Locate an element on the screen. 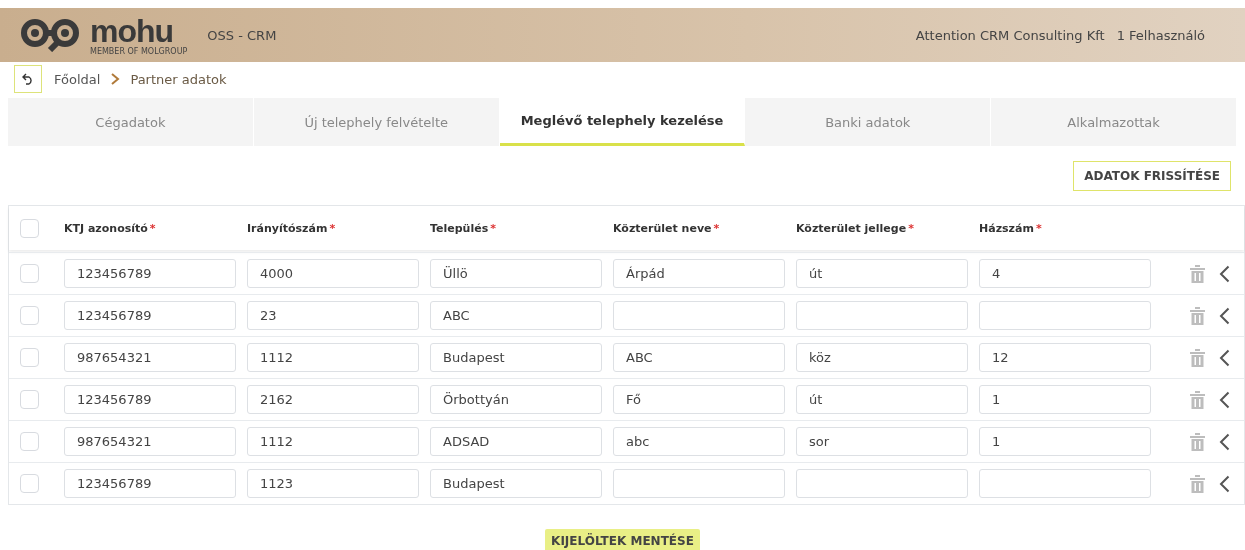 This screenshot has height=550, width=1245. brand-name: mohu is located at coordinates (132, 30).